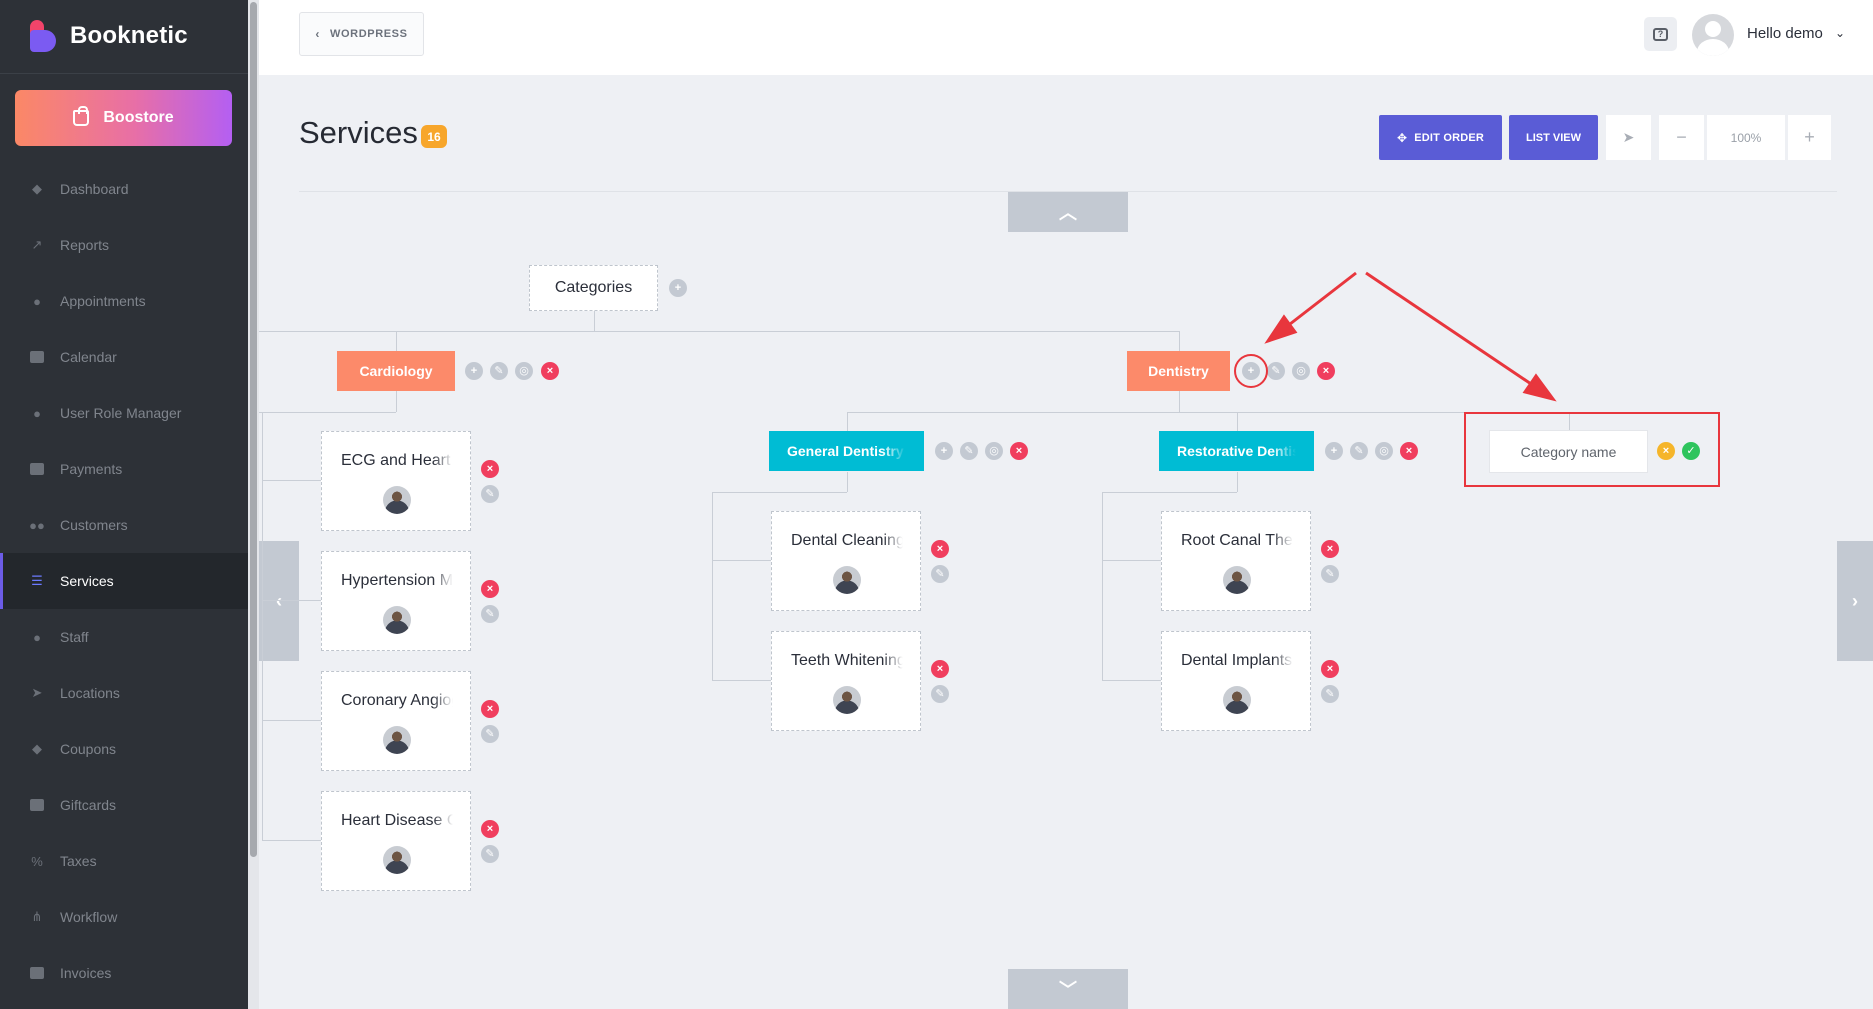 The height and width of the screenshot is (1009, 1873). Describe the element at coordinates (1809, 137) in the screenshot. I see `zoom-in-button: +` at that location.